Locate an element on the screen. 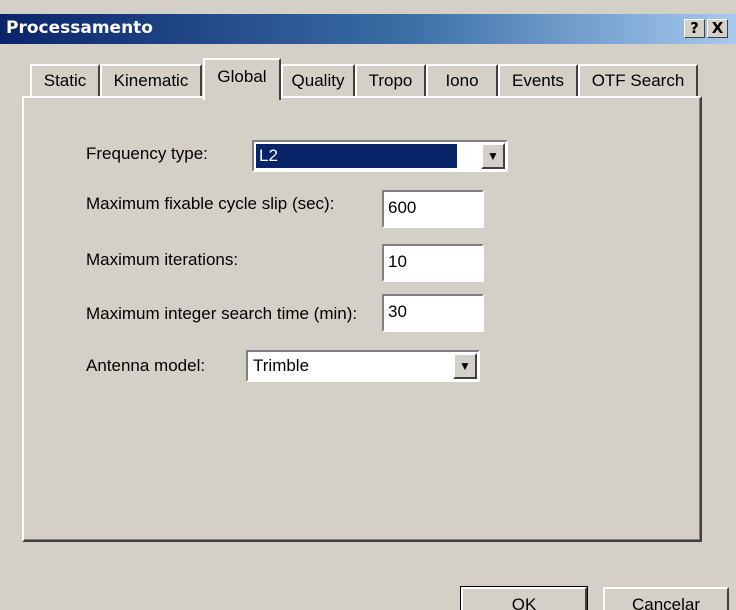 This screenshot has width=736, height=610. tab-global: Global is located at coordinates (242, 79).